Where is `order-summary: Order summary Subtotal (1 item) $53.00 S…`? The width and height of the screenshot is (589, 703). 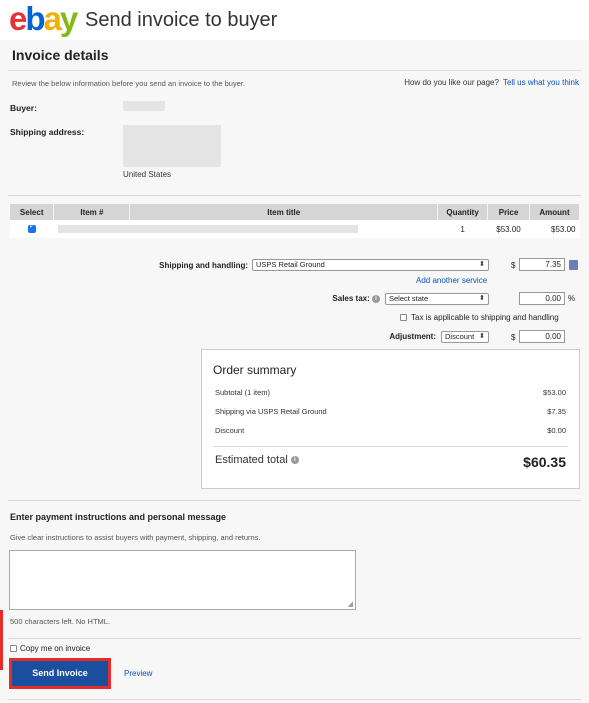
order-summary: Order summary Subtotal (1 item) $53.00 S… is located at coordinates (390, 419).